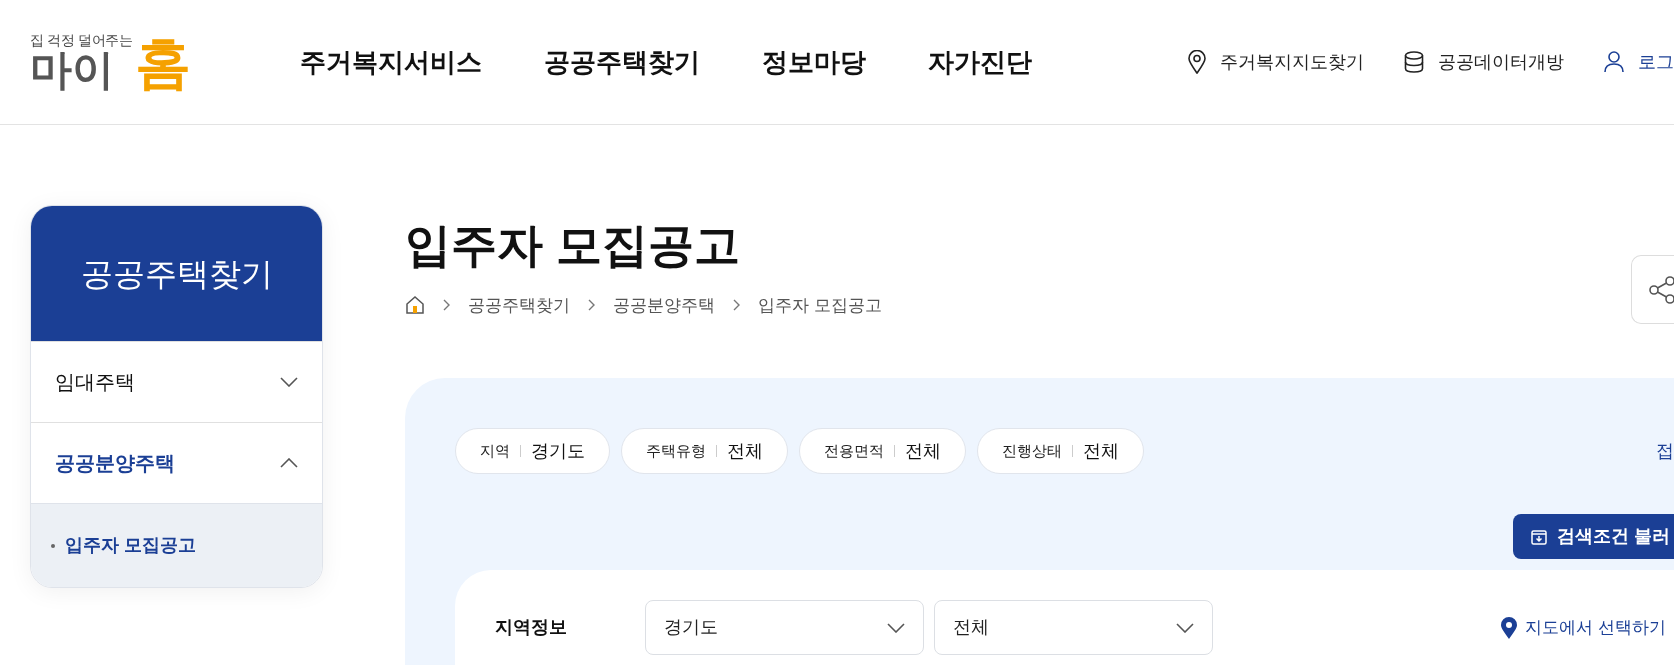 This screenshot has height=665, width=1674. What do you see at coordinates (495, 450) in the screenshot?
I see `chip-label: 지역` at bounding box center [495, 450].